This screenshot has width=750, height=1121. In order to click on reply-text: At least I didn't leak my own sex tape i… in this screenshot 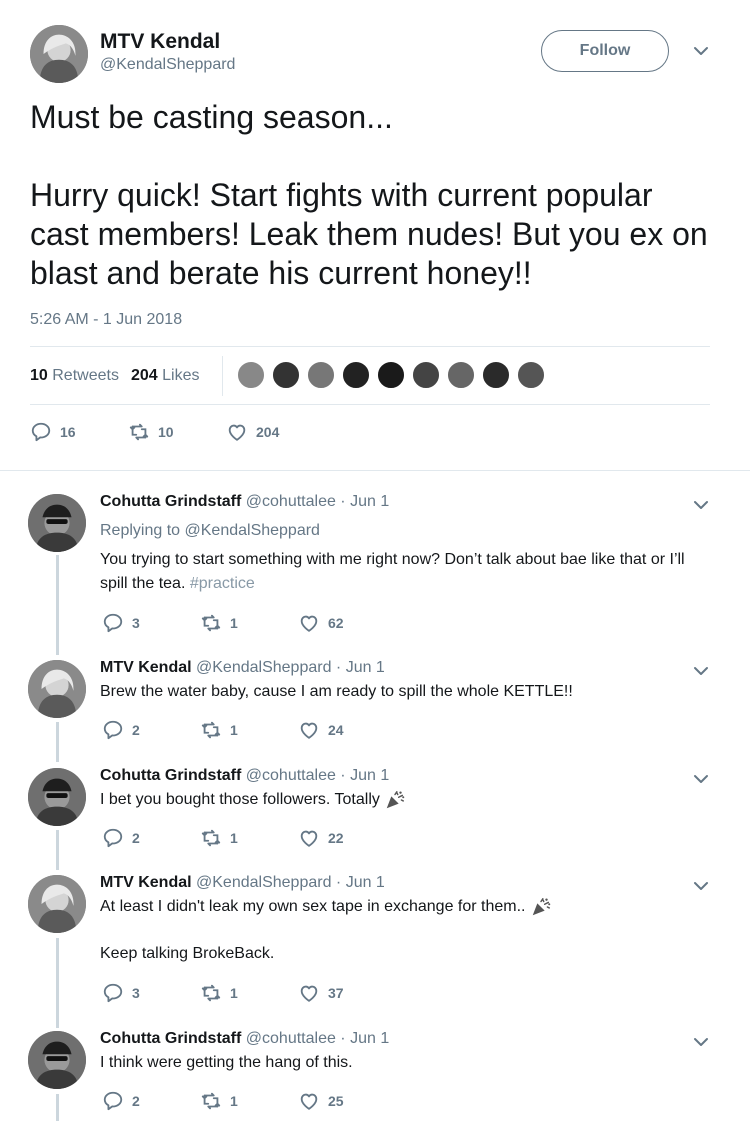, I will do `click(400, 907)`.